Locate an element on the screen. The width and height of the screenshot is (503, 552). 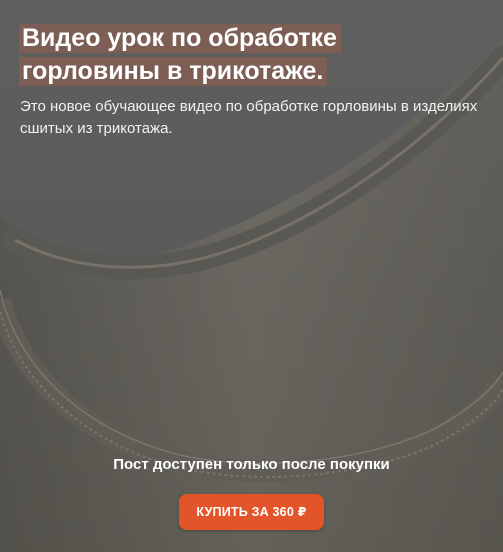
post-title-line2: горловины в трикотаже. is located at coordinates (173, 71).